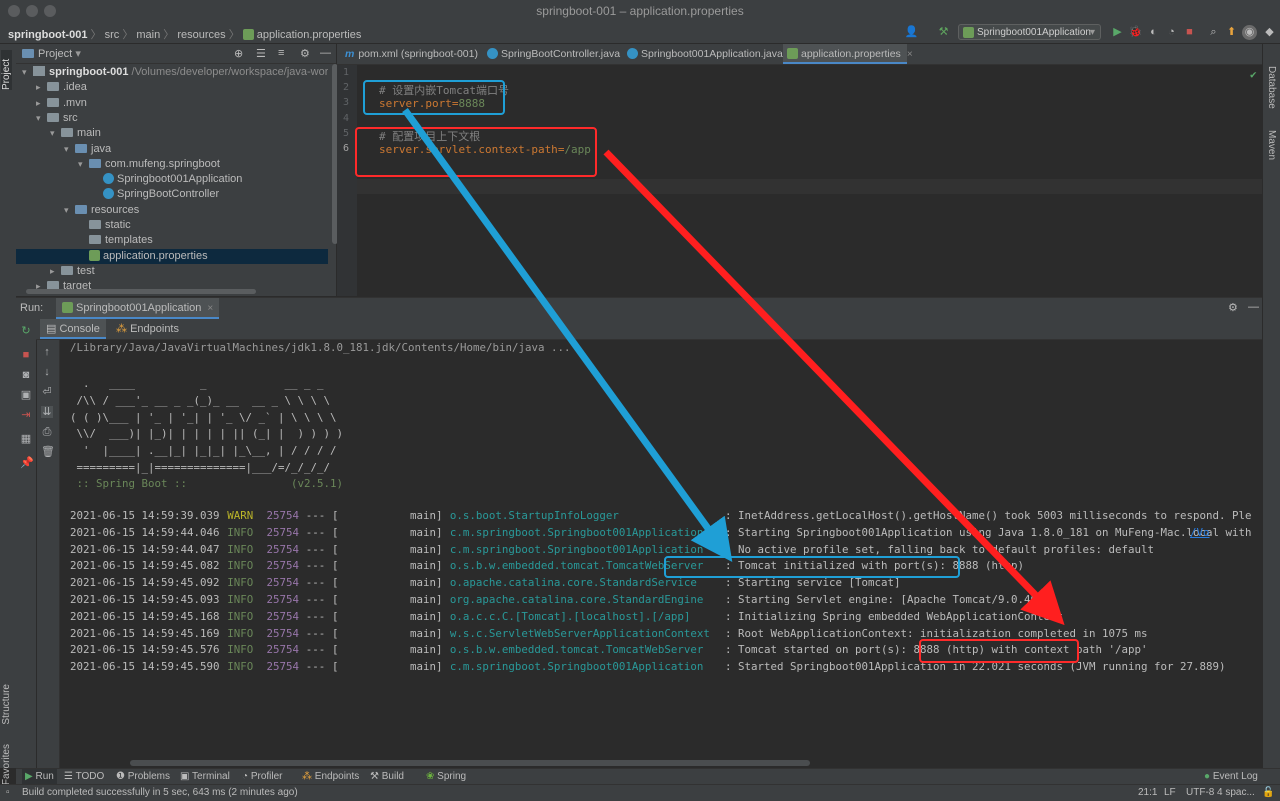 Image resolution: width=1280 pixels, height=801 pixels. What do you see at coordinates (172, 225) in the screenshot?
I see `tree-item: static` at bounding box center [172, 225].